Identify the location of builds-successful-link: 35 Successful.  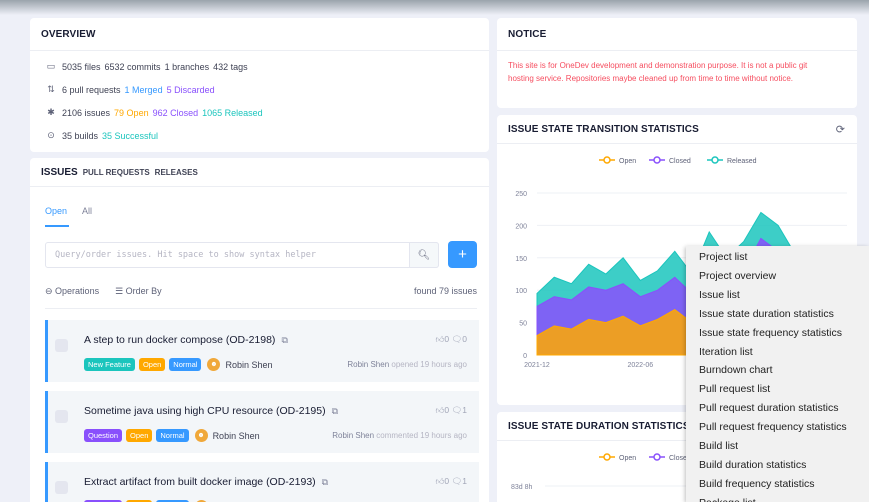
(130, 136).